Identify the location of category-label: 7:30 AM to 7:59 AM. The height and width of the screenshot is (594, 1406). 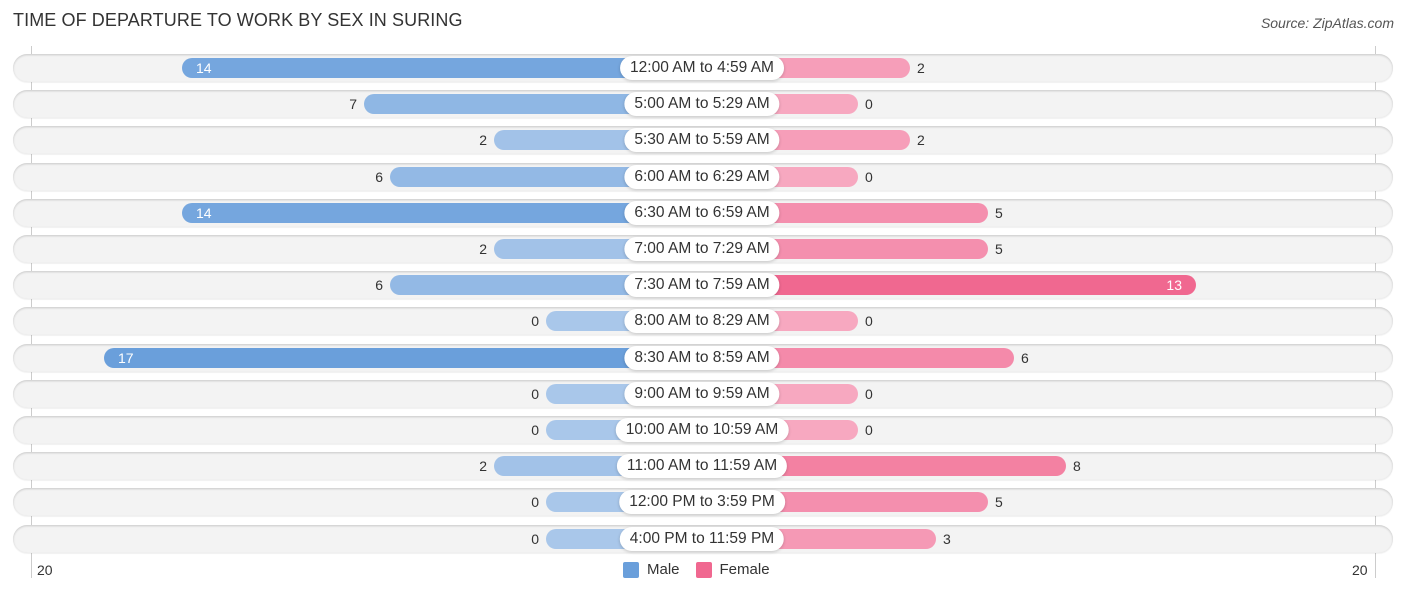
(702, 285).